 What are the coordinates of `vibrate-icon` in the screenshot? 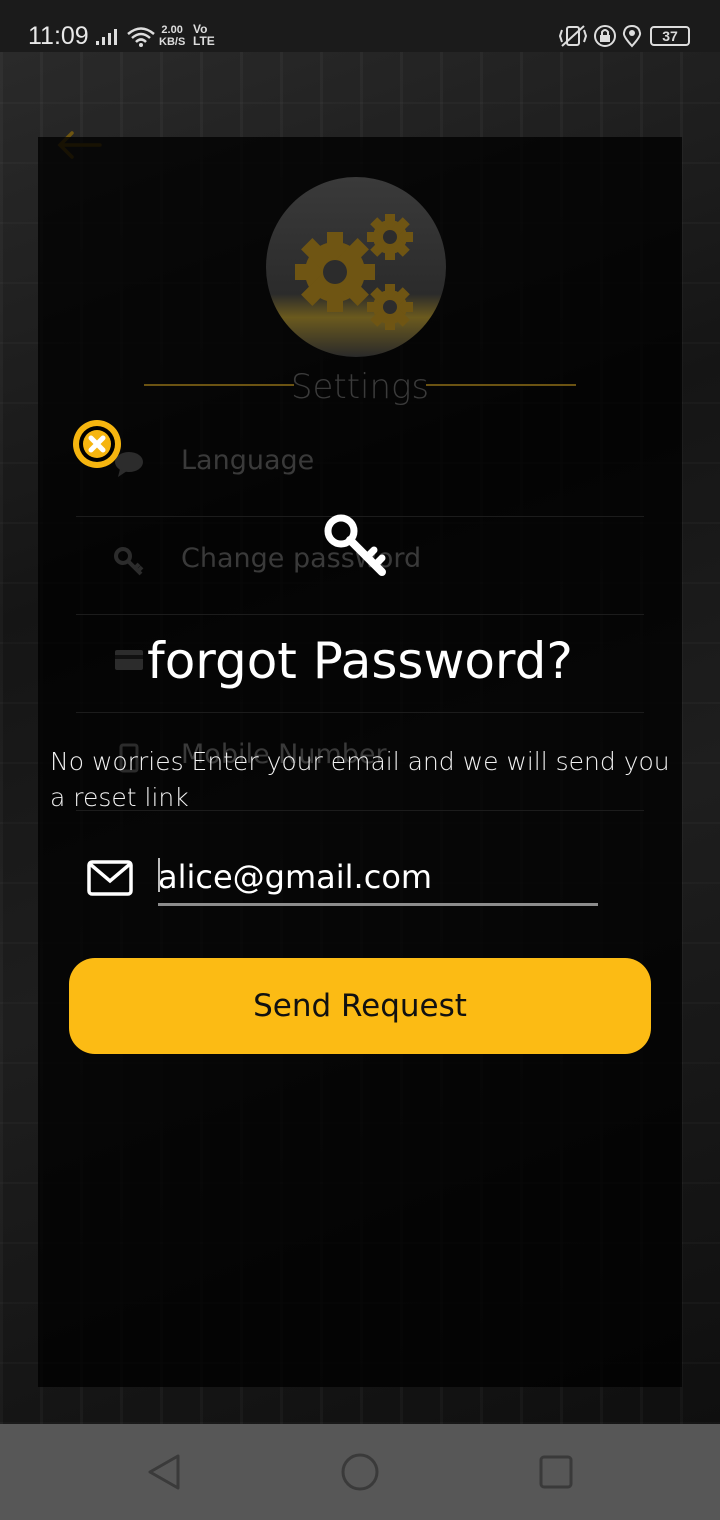 It's located at (573, 36).